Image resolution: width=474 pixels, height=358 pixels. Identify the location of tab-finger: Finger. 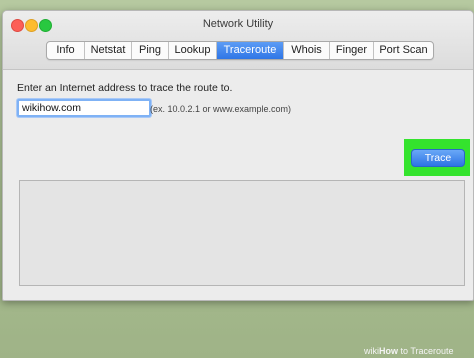
(352, 50).